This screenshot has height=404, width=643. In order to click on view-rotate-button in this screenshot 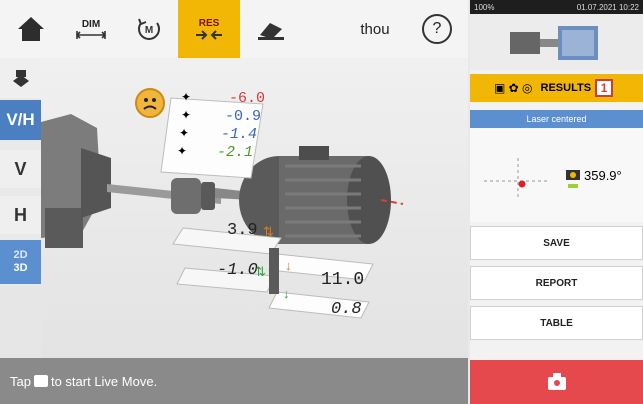, I will do `click(20, 78)`.